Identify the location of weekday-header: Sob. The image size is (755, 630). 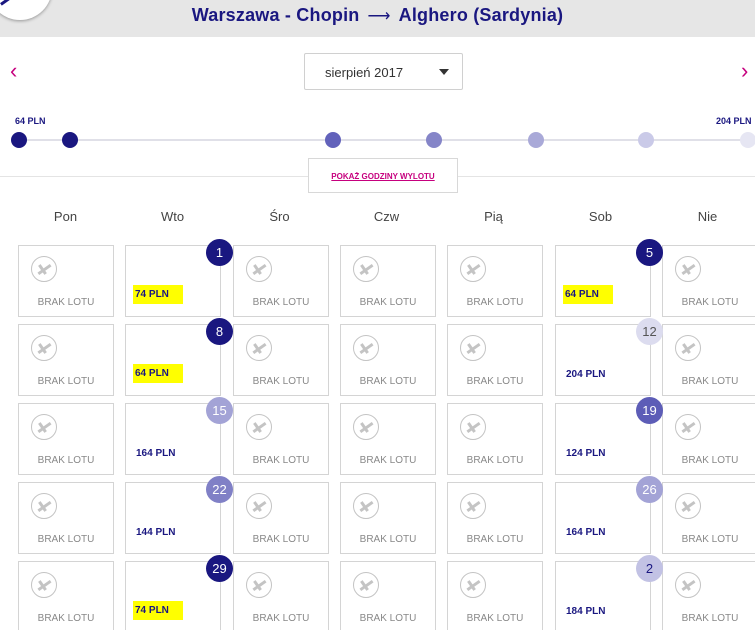
(600, 216).